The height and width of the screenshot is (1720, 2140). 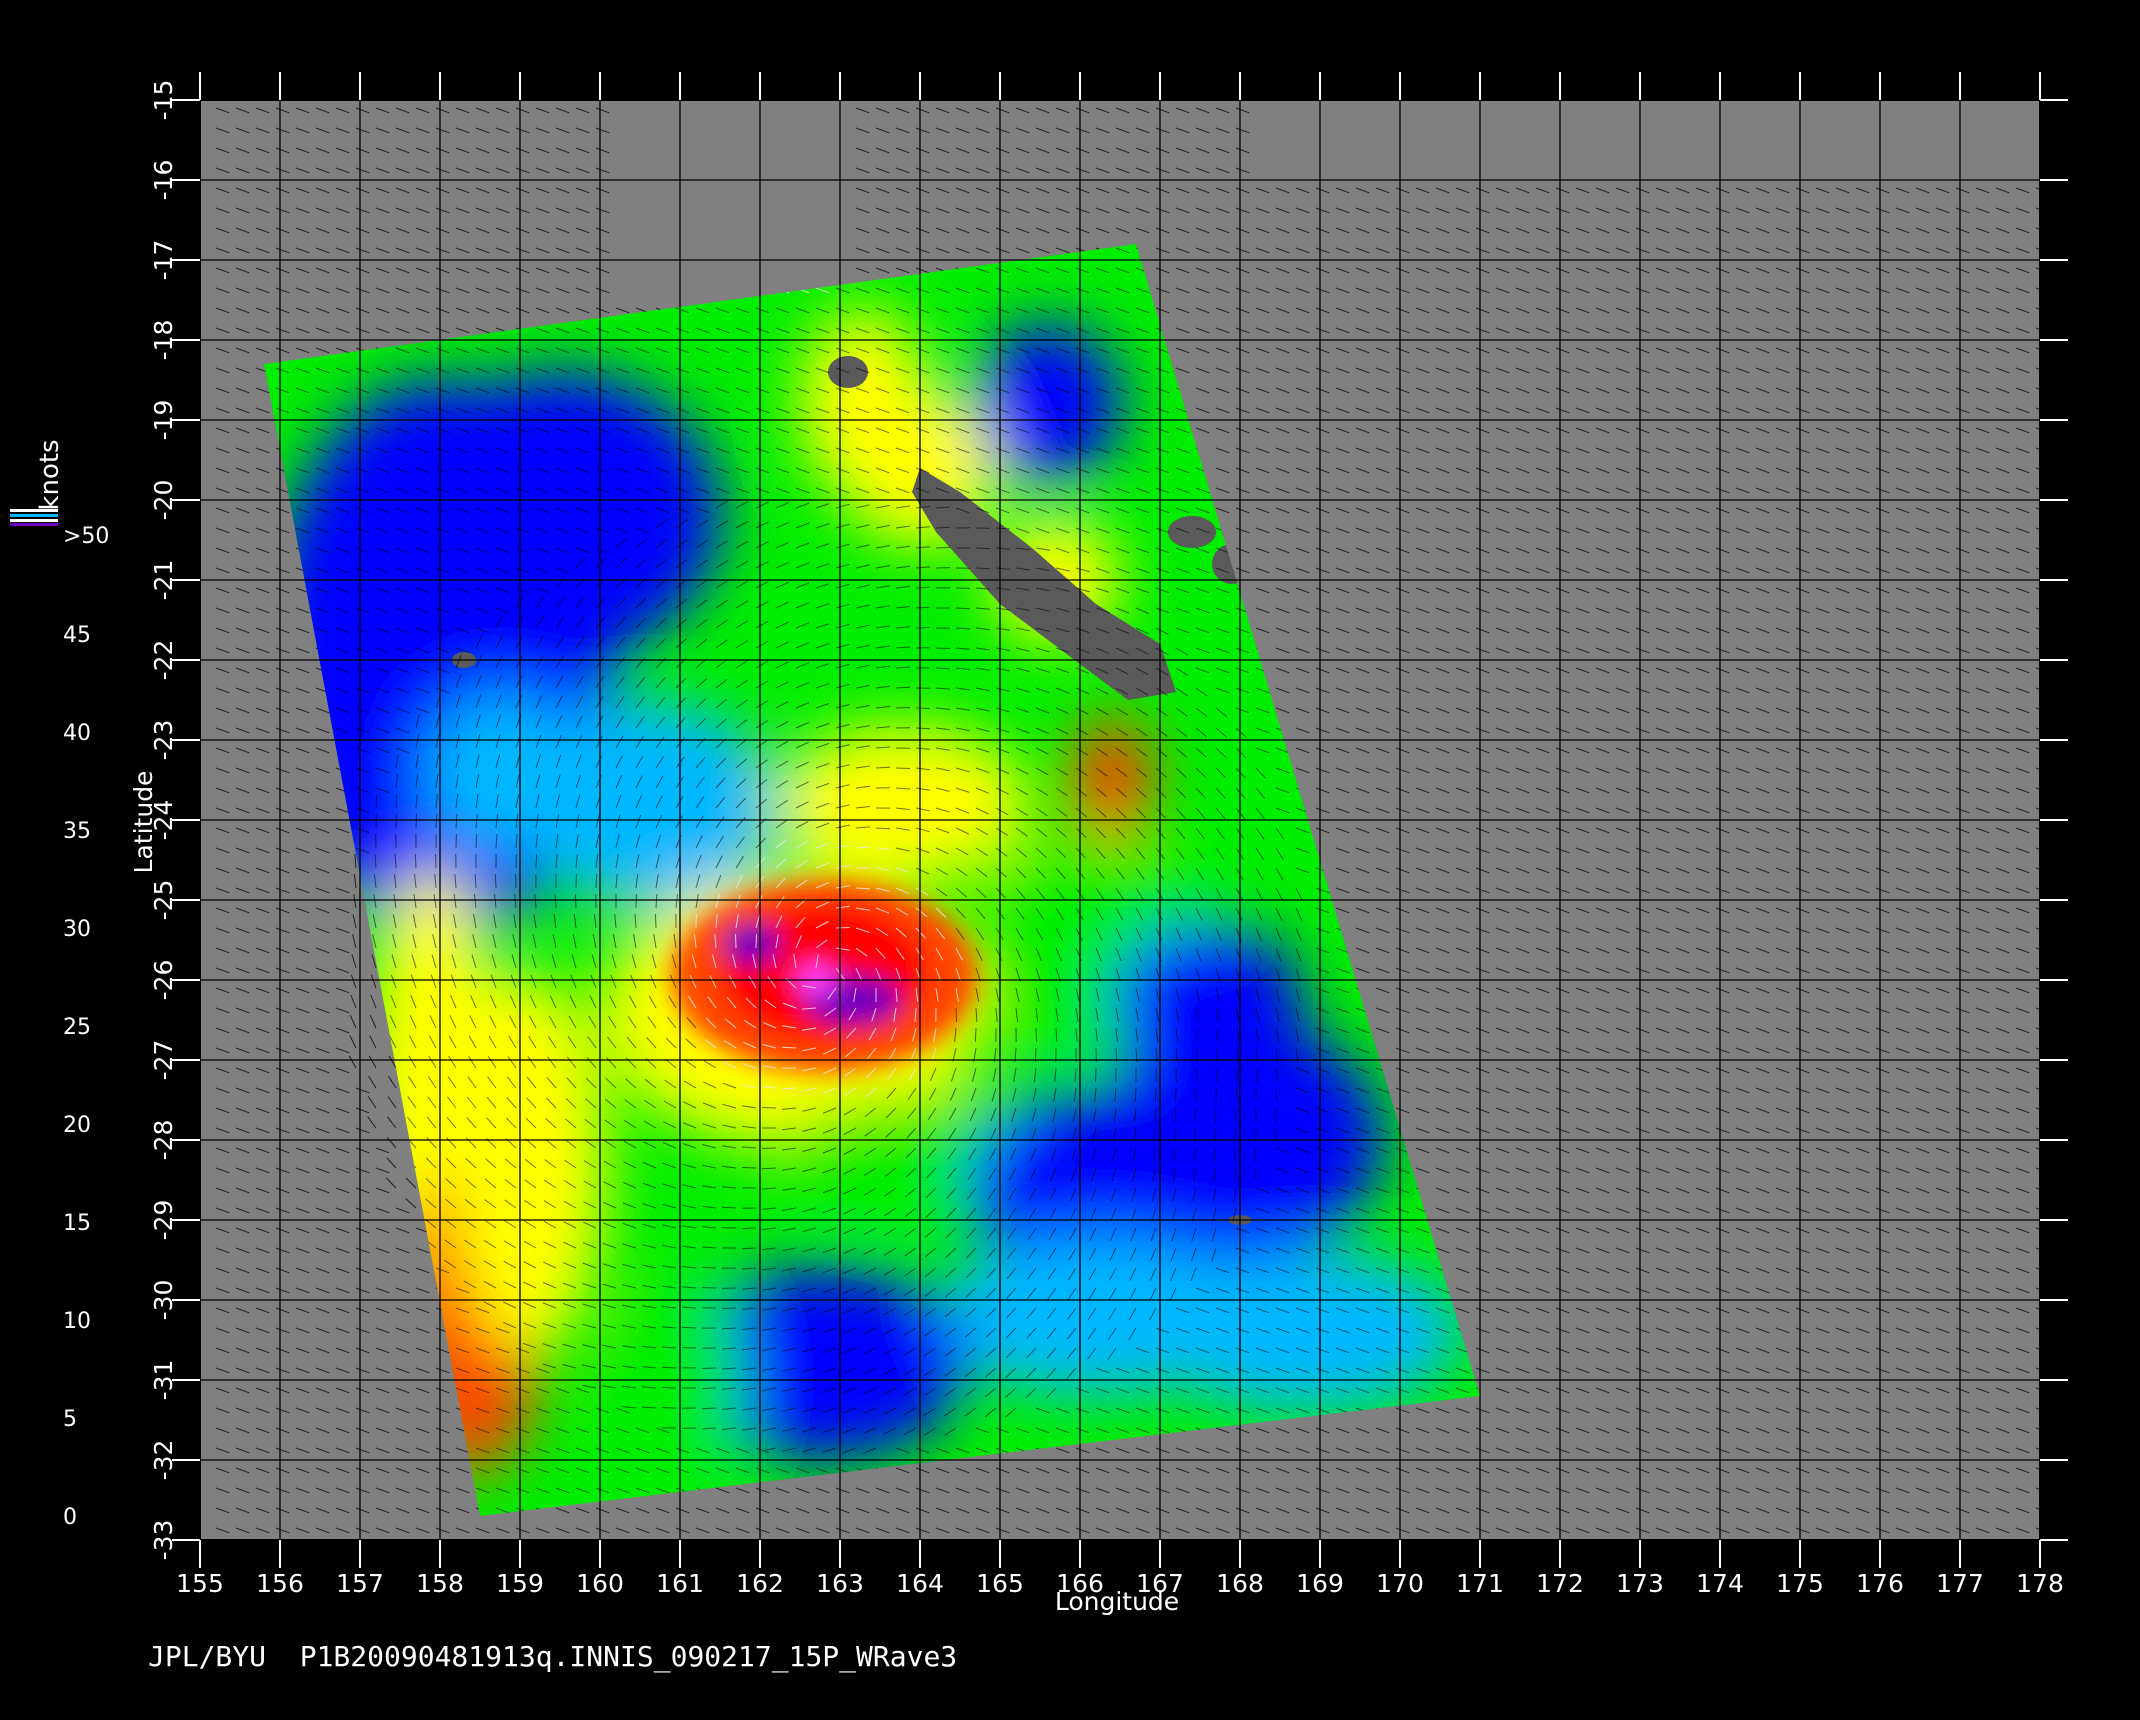 I want to click on colorbar-label: knots, so click(x=50, y=474).